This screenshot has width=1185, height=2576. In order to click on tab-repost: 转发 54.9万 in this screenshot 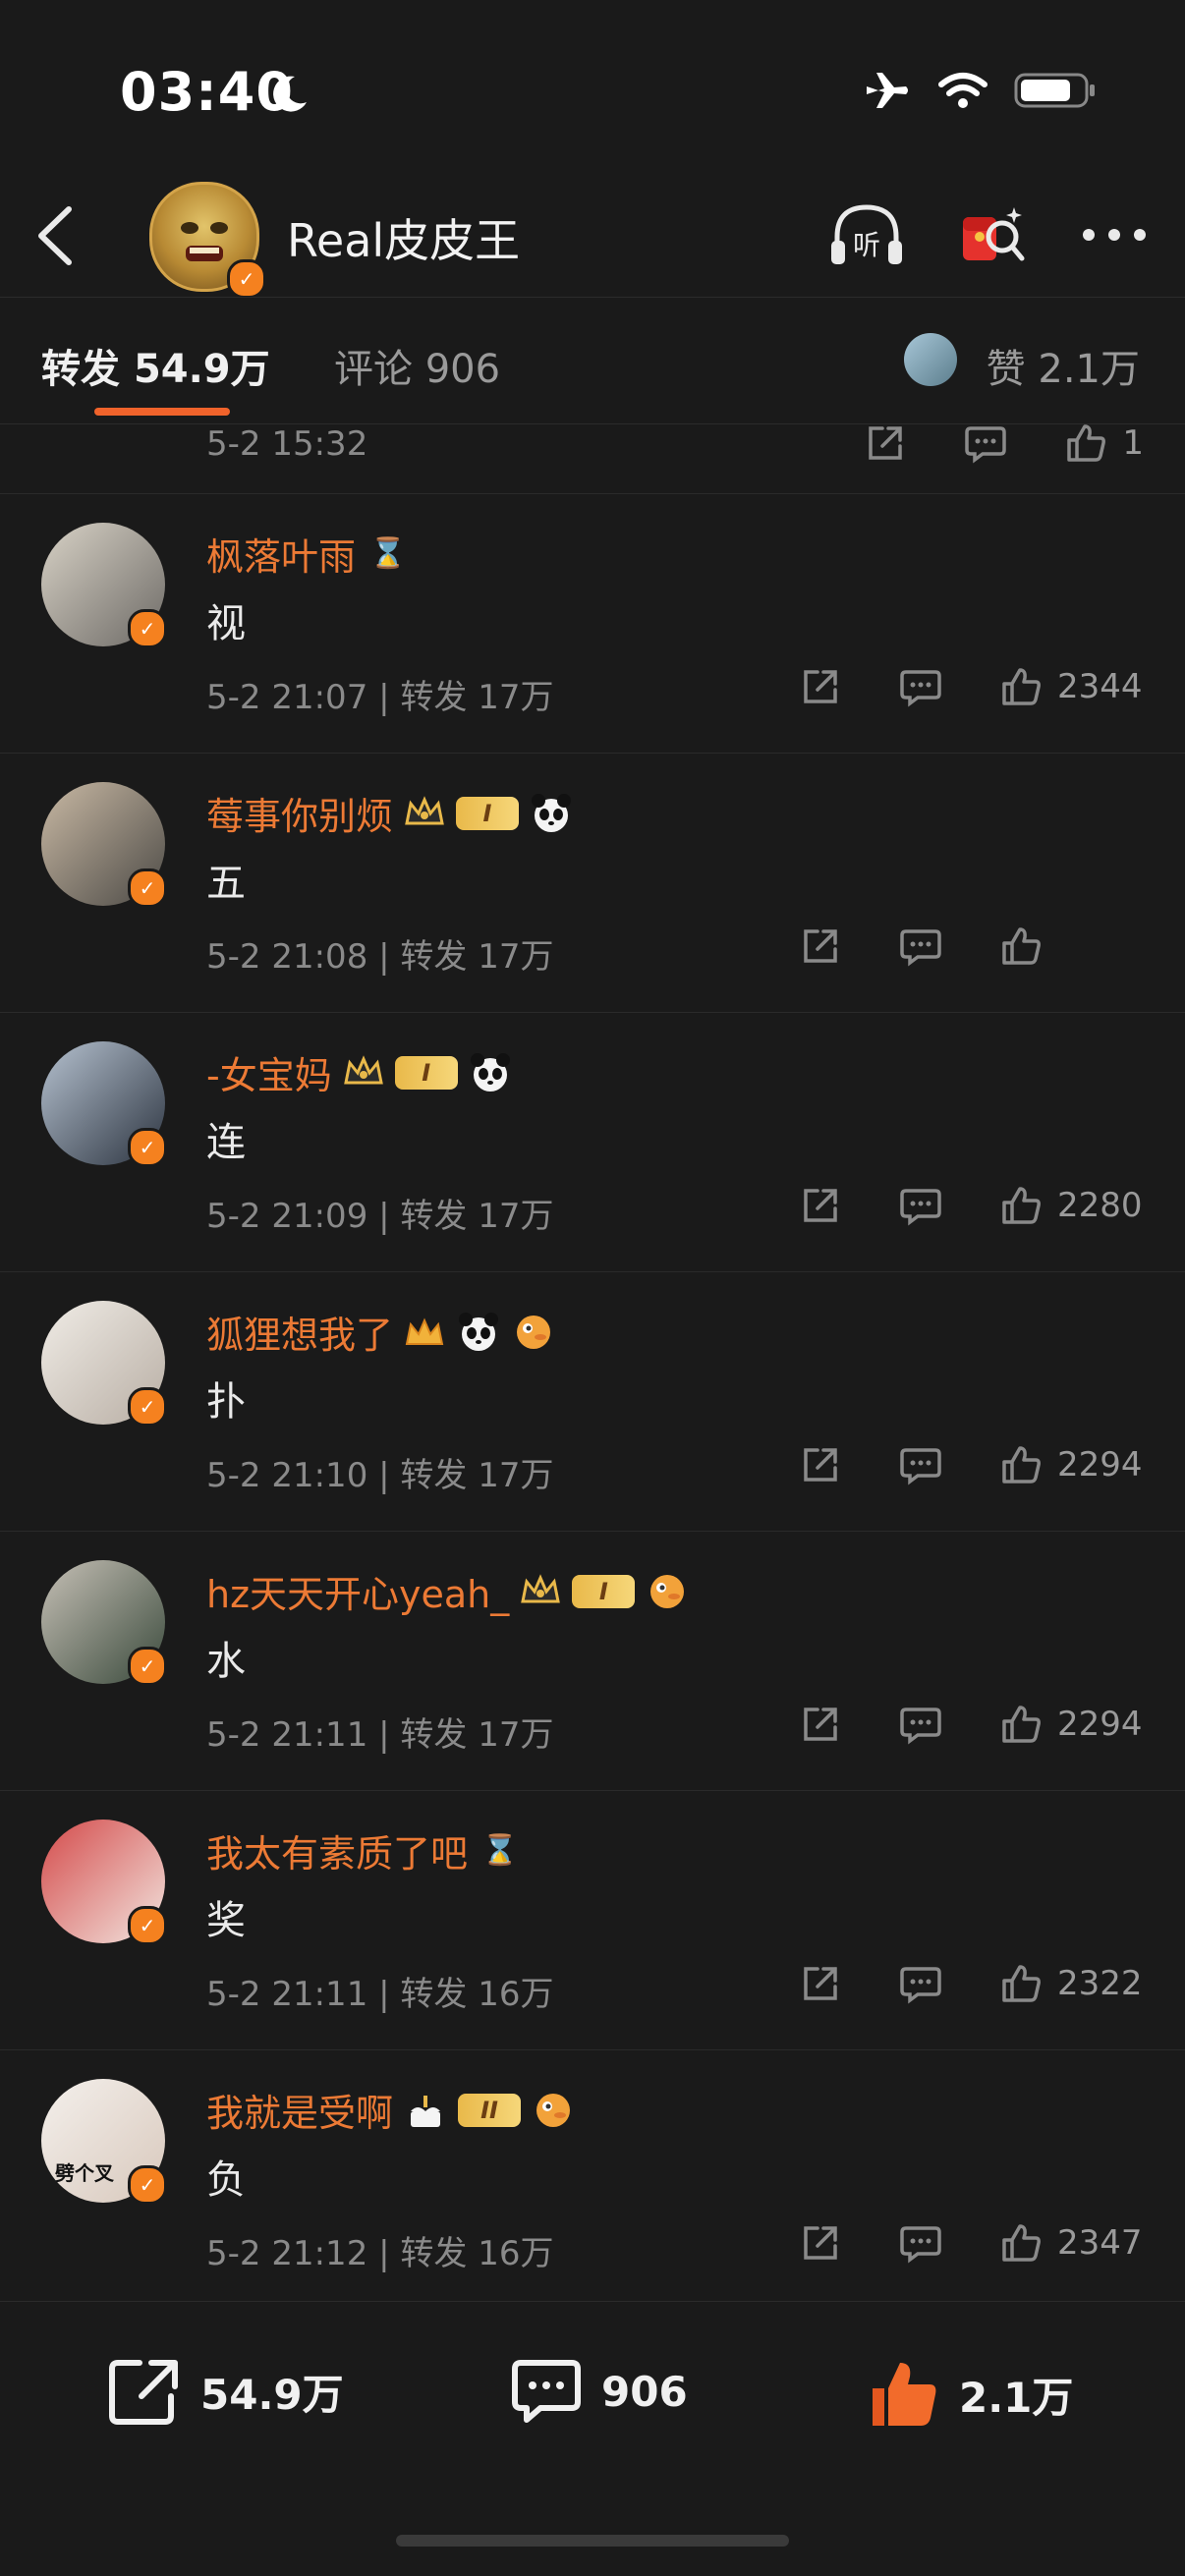, I will do `click(155, 365)`.